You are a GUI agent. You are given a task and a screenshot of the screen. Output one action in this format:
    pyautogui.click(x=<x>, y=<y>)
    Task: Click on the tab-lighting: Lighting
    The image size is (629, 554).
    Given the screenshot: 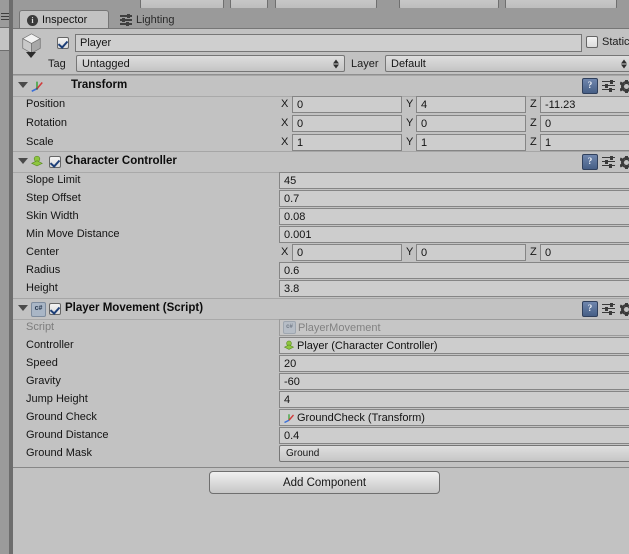 What is the action you would take?
    pyautogui.click(x=156, y=19)
    